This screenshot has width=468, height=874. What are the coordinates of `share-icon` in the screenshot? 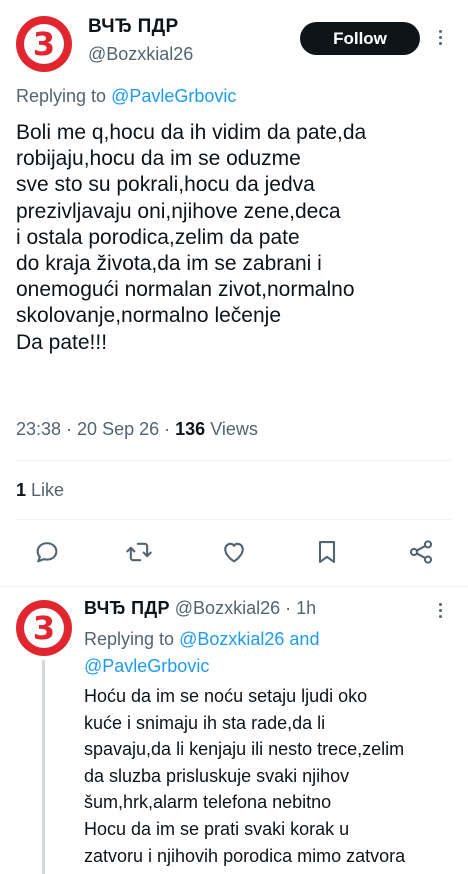 It's located at (421, 552).